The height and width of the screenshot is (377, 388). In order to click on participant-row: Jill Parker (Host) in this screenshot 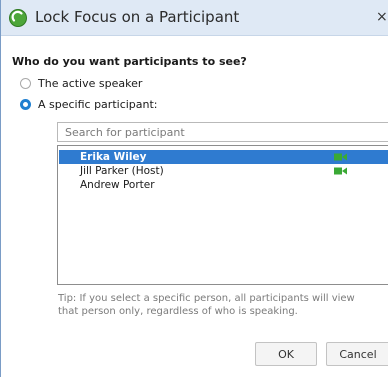, I will do `click(223, 171)`.